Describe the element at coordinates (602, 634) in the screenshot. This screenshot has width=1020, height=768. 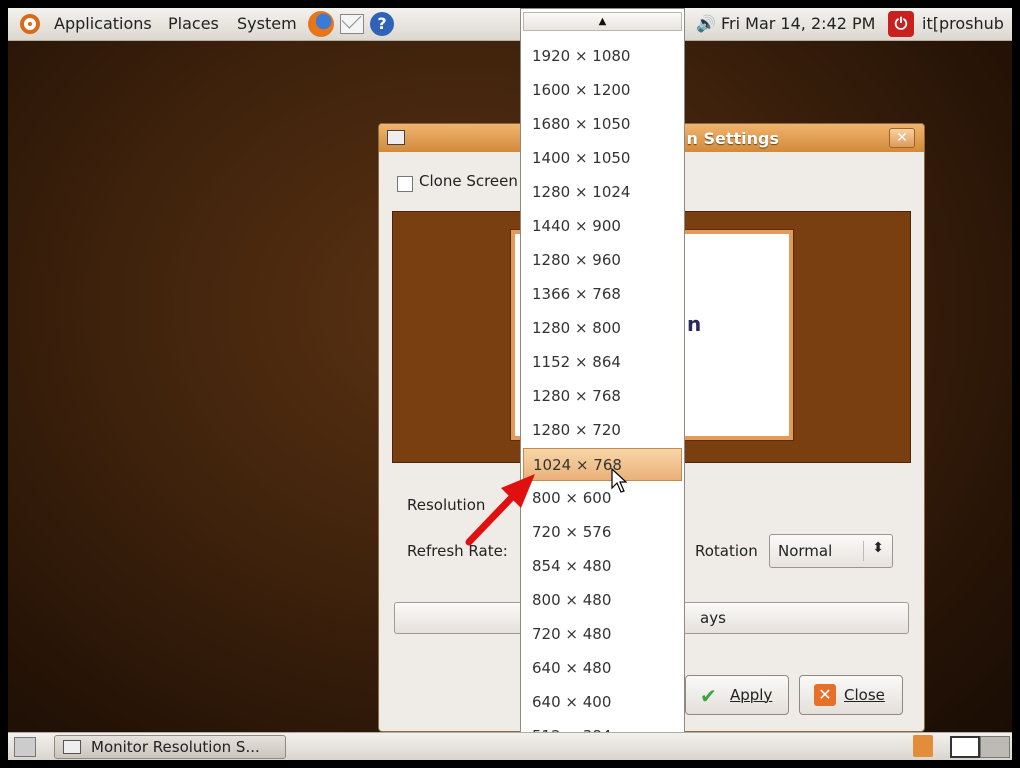
I see `resolution-option: 720 × 480` at that location.